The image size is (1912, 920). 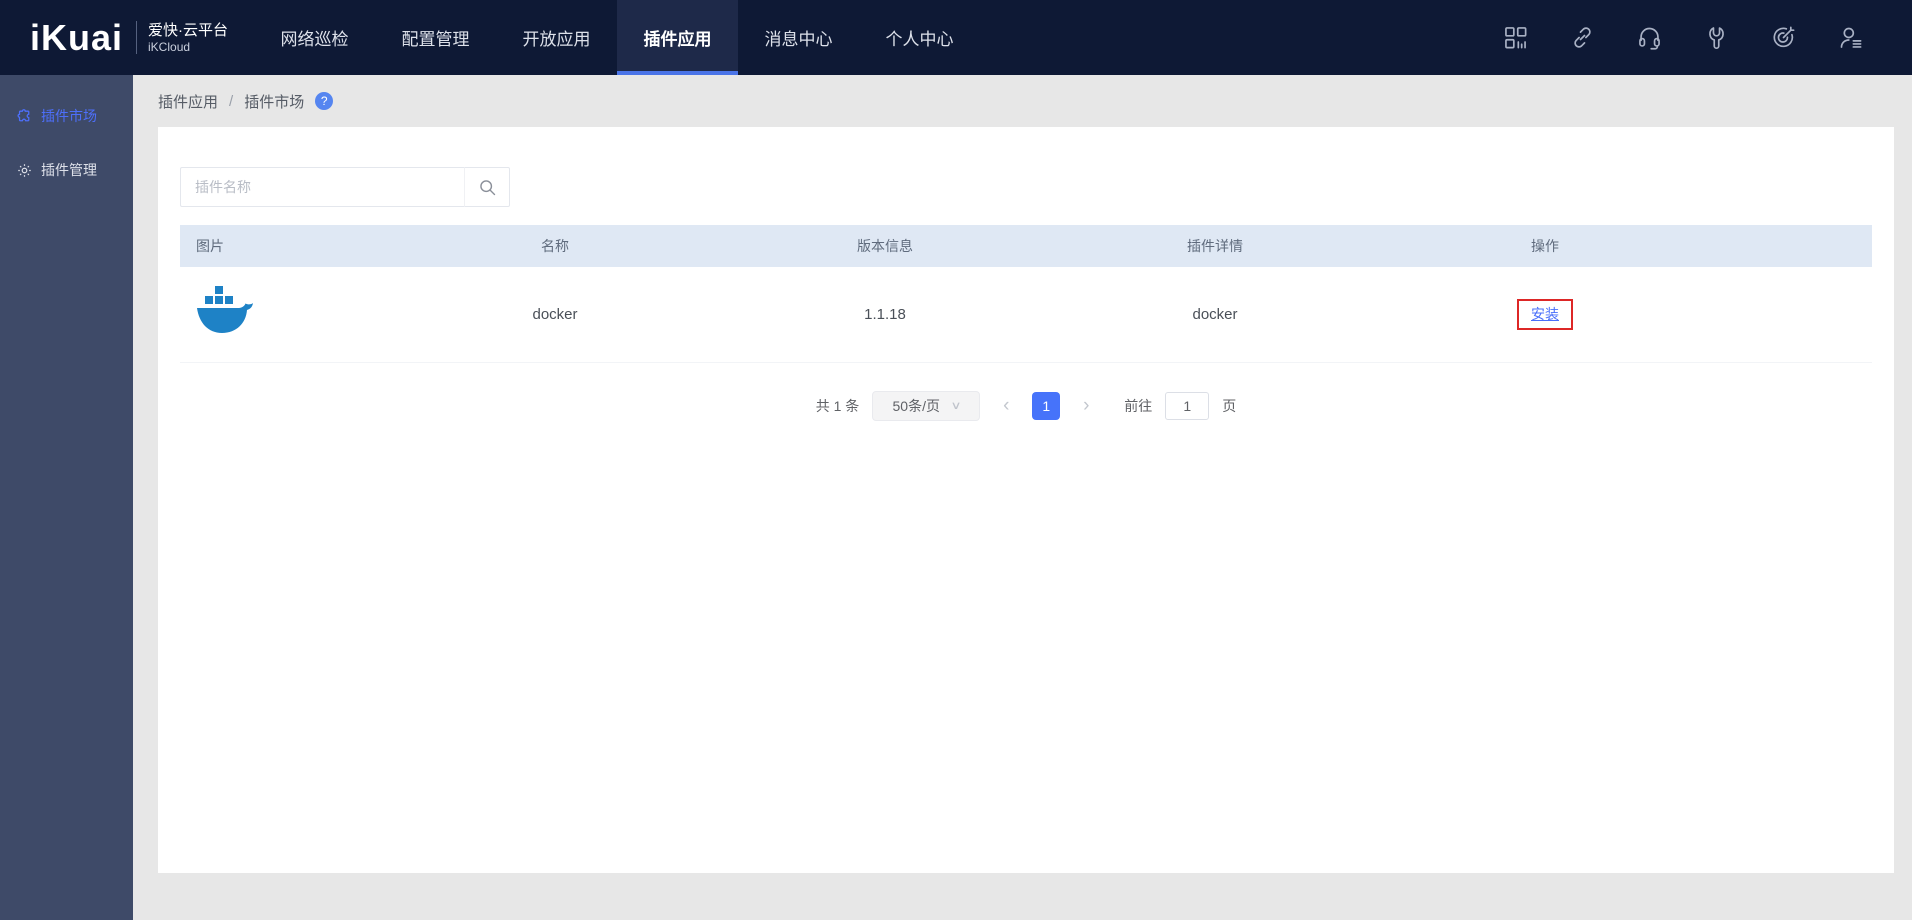 I want to click on goto-label: 前往, so click(x=1138, y=405).